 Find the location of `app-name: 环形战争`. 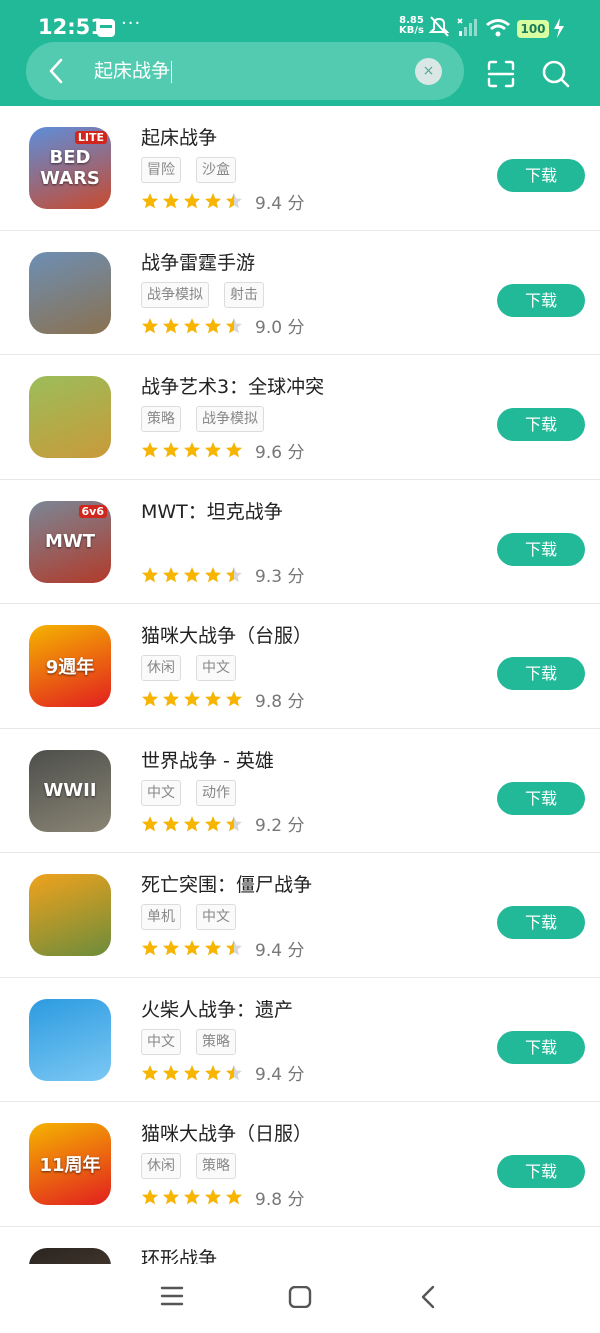

app-name: 环形战争 is located at coordinates (179, 1254).